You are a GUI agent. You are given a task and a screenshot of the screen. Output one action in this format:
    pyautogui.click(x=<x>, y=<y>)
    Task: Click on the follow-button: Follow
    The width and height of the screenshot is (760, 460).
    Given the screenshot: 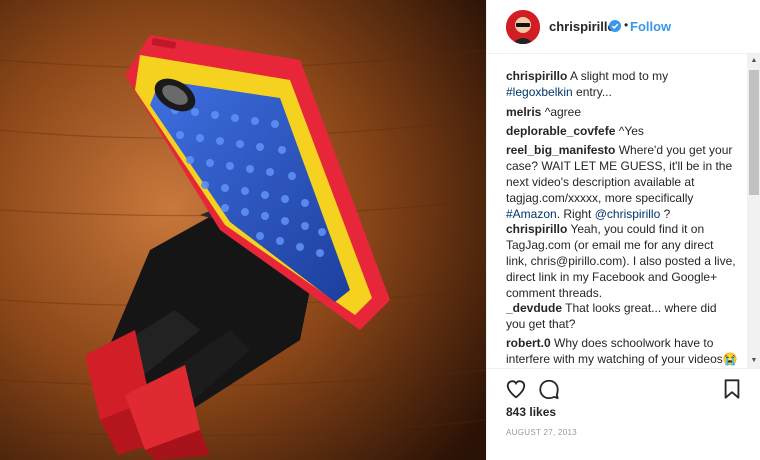 What is the action you would take?
    pyautogui.click(x=650, y=26)
    